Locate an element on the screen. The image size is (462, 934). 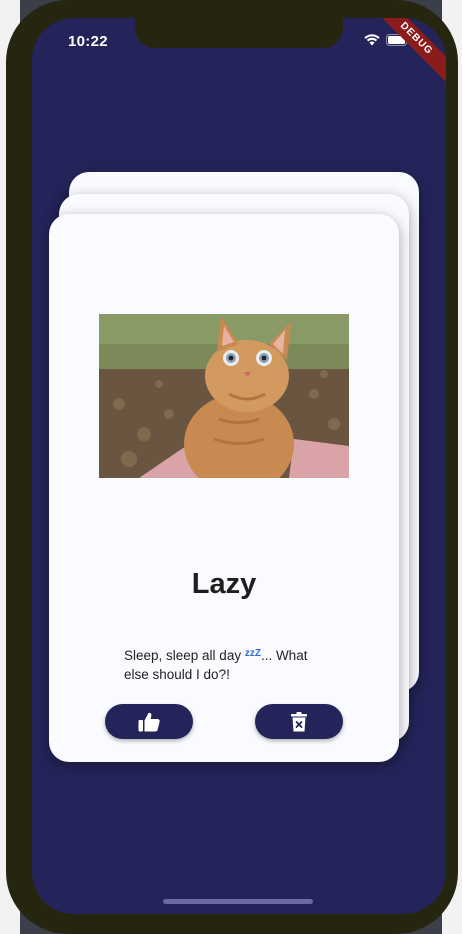
cat-photo is located at coordinates (224, 396).